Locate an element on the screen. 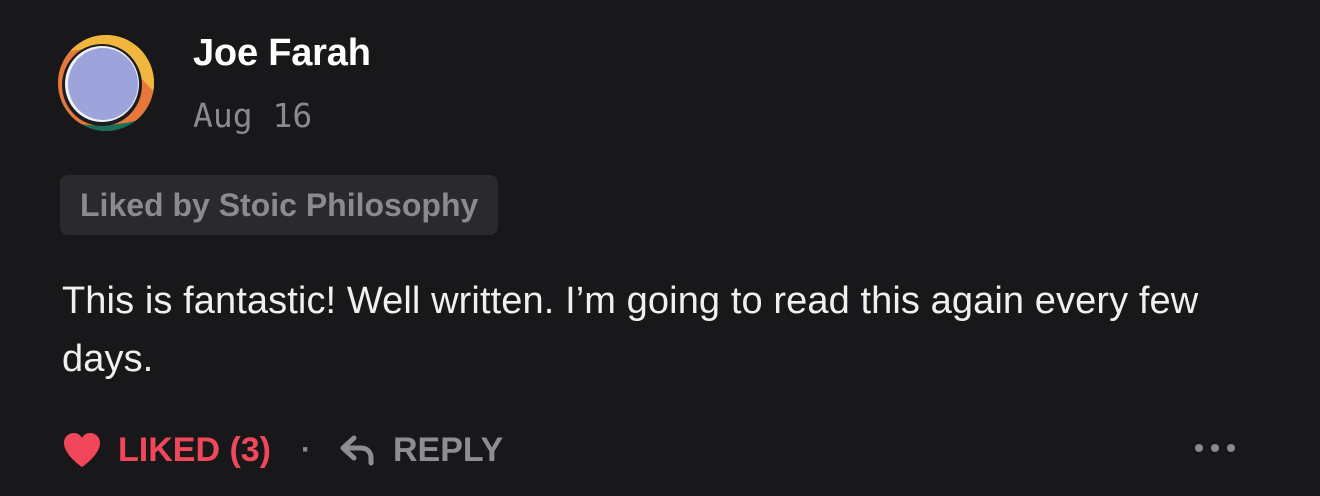  avatar is located at coordinates (108, 85).